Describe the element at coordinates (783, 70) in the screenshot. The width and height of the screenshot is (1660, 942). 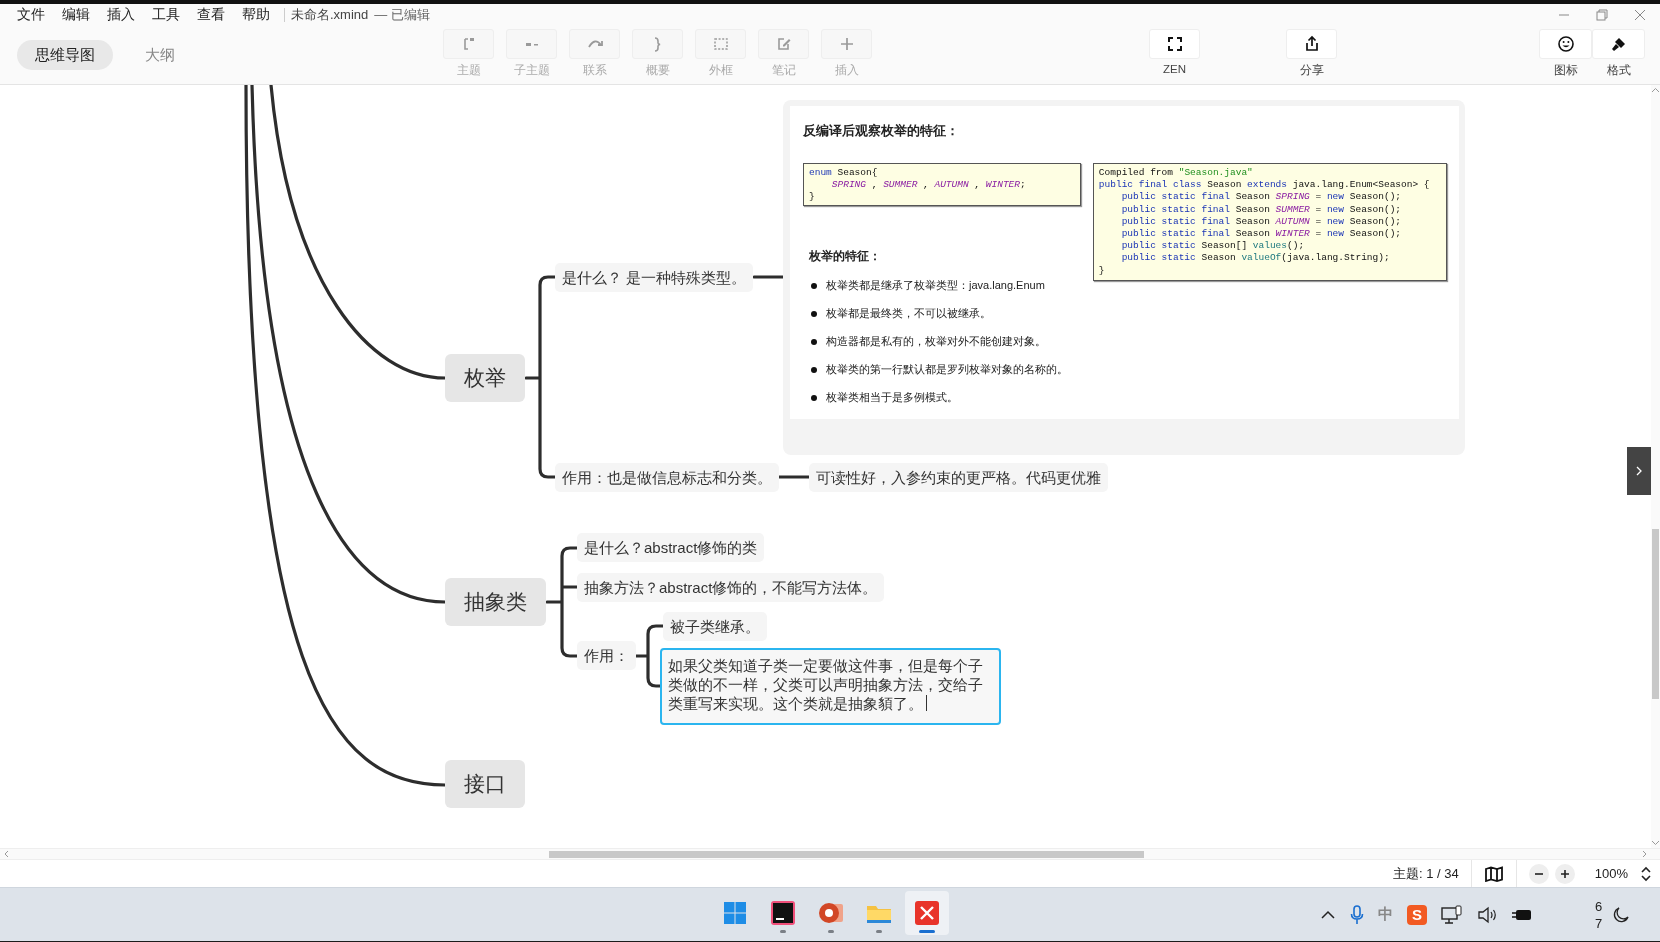
I see `toolbar-label: 笔记` at that location.